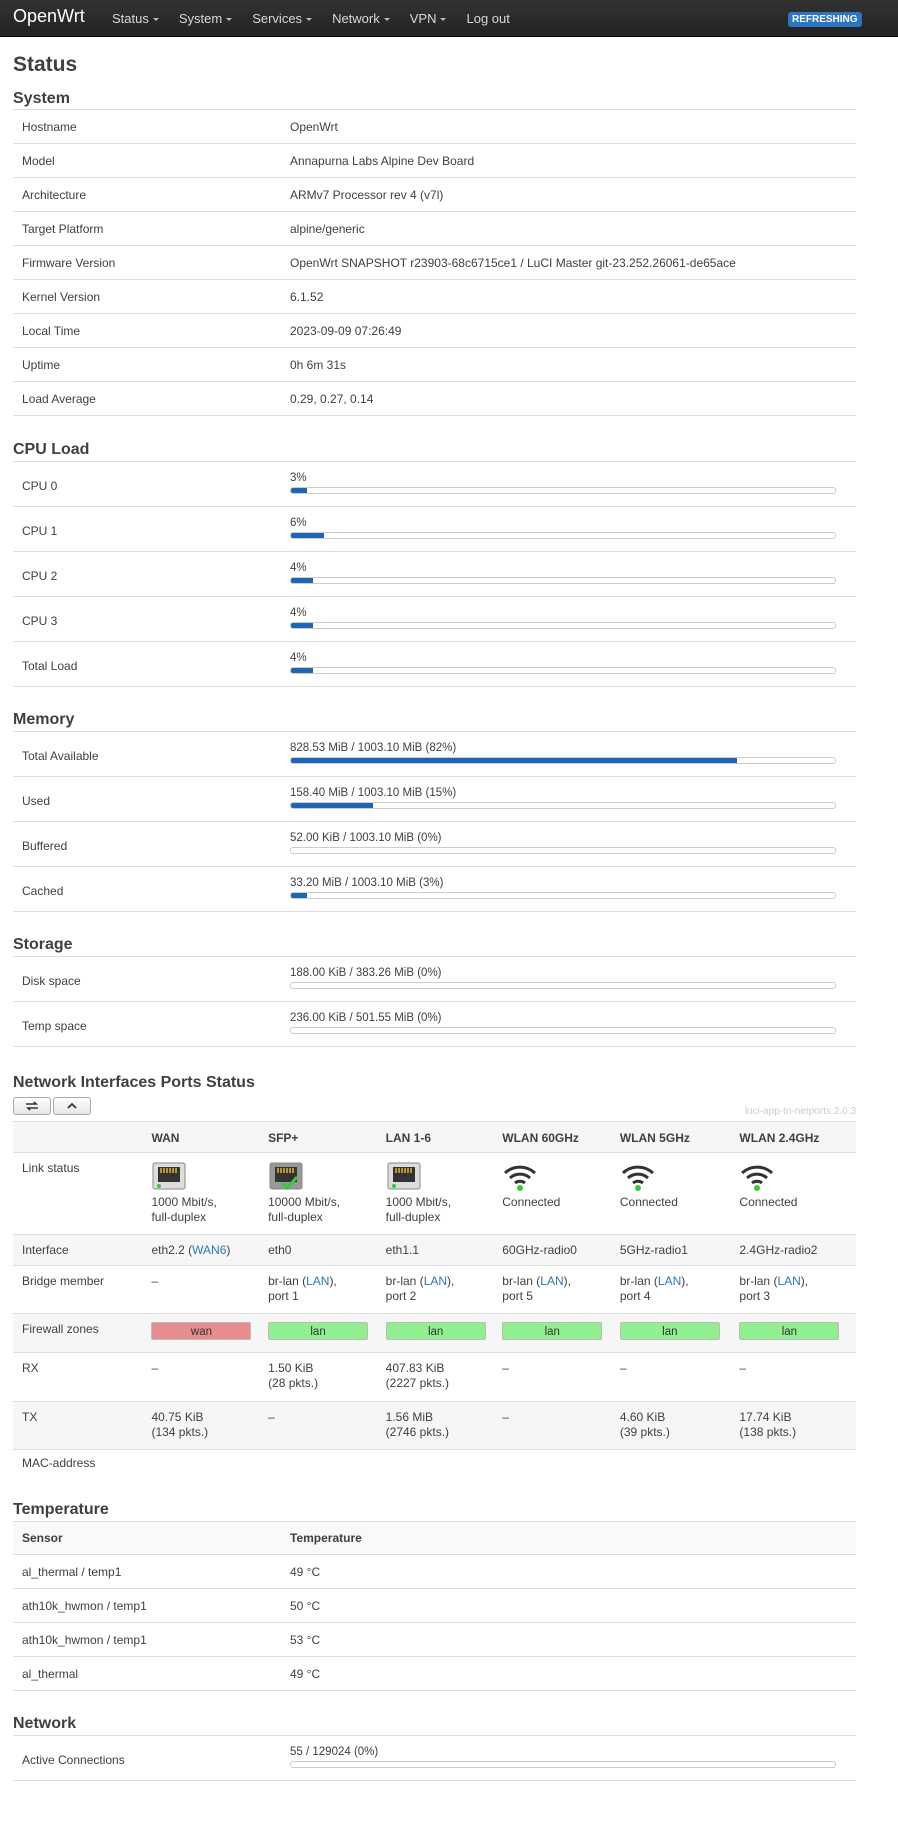 This screenshot has height=1825, width=898. What do you see at coordinates (63, 228) in the screenshot?
I see `info-label: Target Platform` at bounding box center [63, 228].